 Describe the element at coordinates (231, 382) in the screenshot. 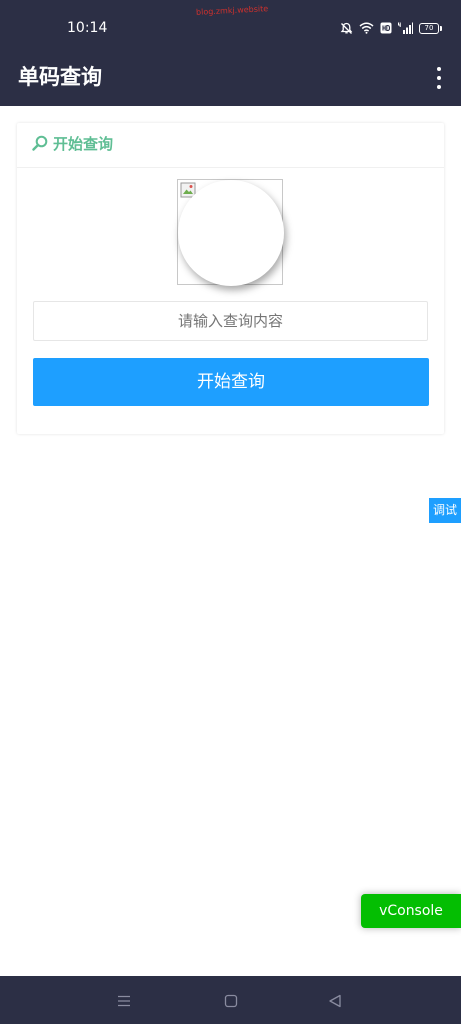

I see `start-query-button: 开始查询` at that location.